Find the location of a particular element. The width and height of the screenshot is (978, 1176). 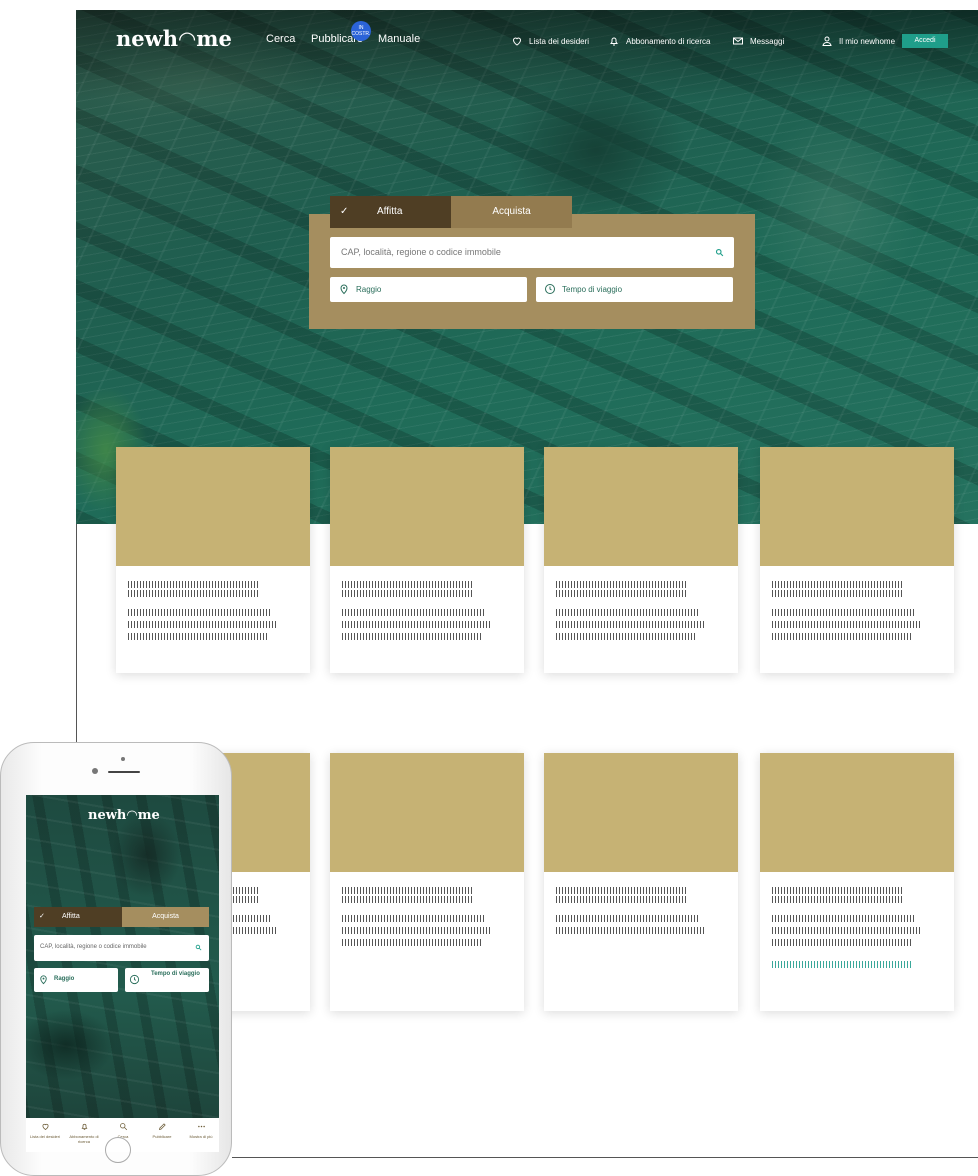

mobile-newhome-logo: newh◠me is located at coordinates (124, 815).